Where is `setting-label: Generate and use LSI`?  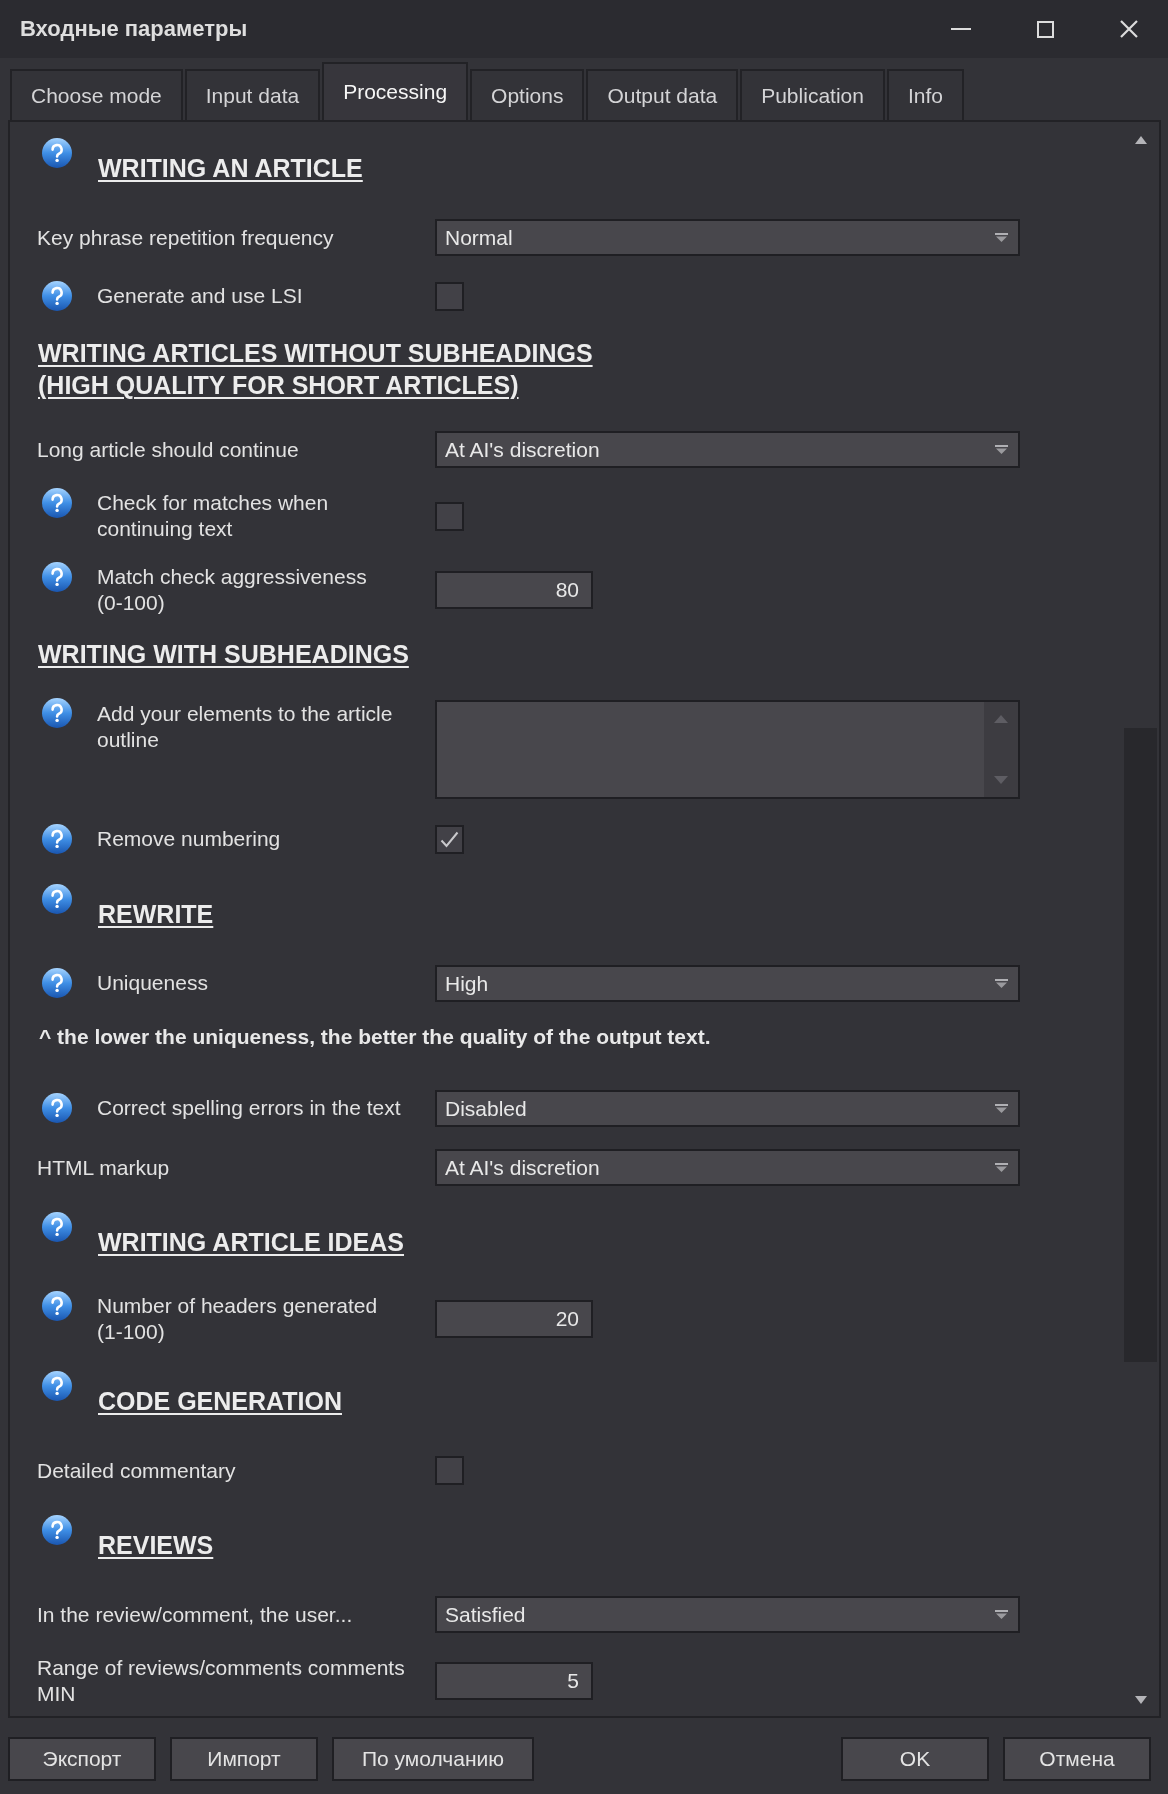
setting-label: Generate and use LSI is located at coordinates (200, 295).